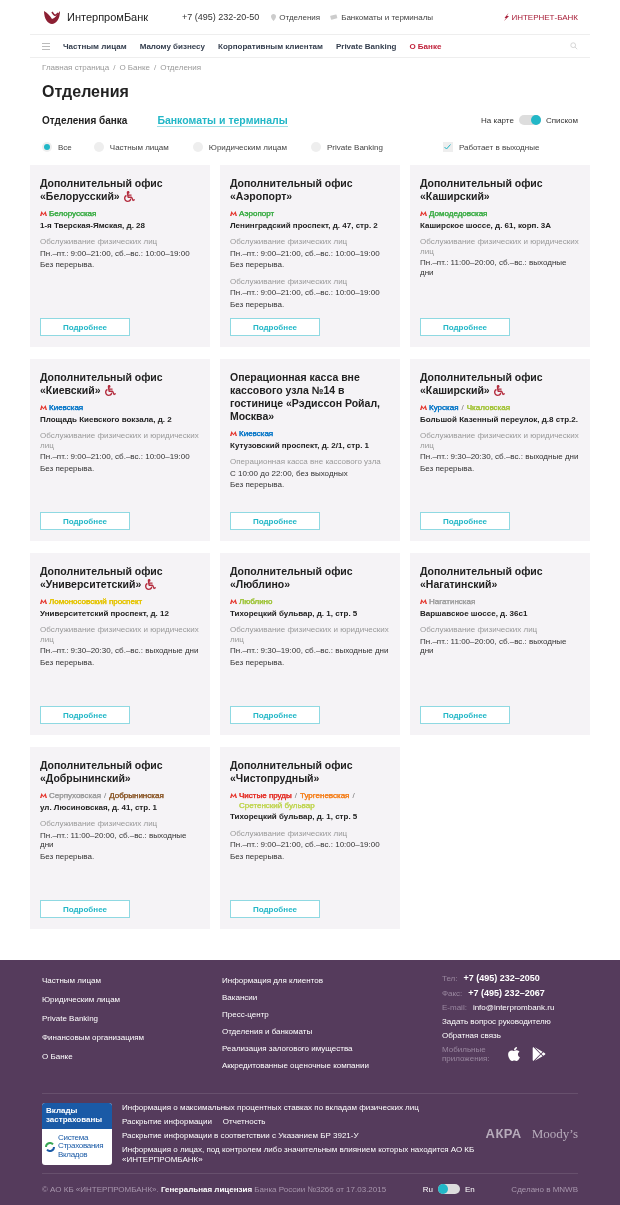 The width and height of the screenshot is (620, 1205). I want to click on metro-station: Белорусская, so click(73, 214).